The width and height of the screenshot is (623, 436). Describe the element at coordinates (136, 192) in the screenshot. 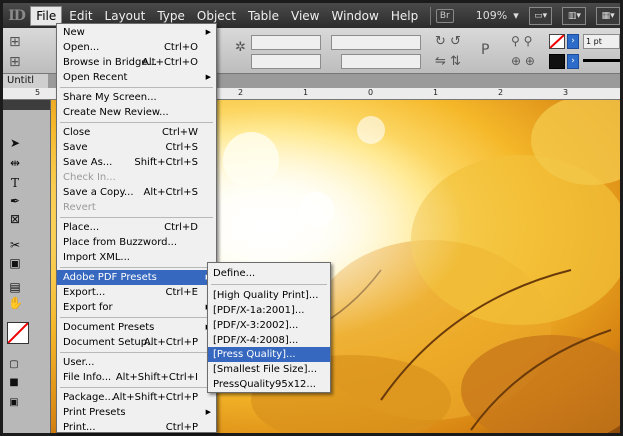

I see `menu-item-save-a-copy: Save a Copy... Alt+Ctrl+S` at that location.